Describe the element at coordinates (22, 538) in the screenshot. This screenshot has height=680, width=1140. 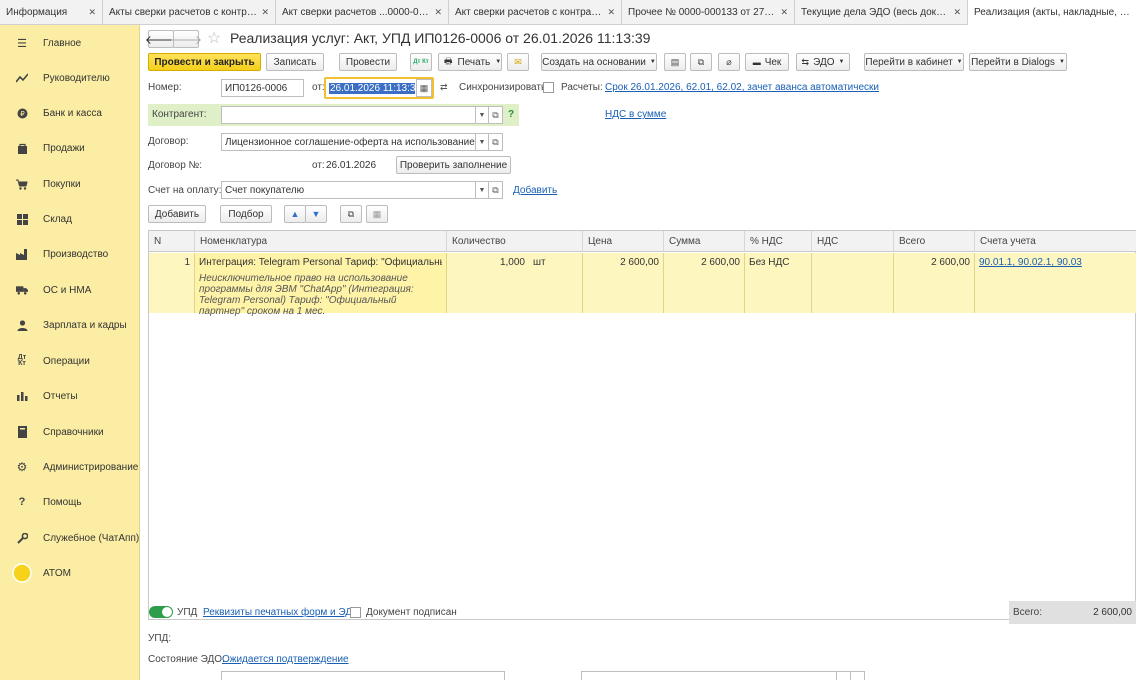
I see `wrench-icon` at that location.